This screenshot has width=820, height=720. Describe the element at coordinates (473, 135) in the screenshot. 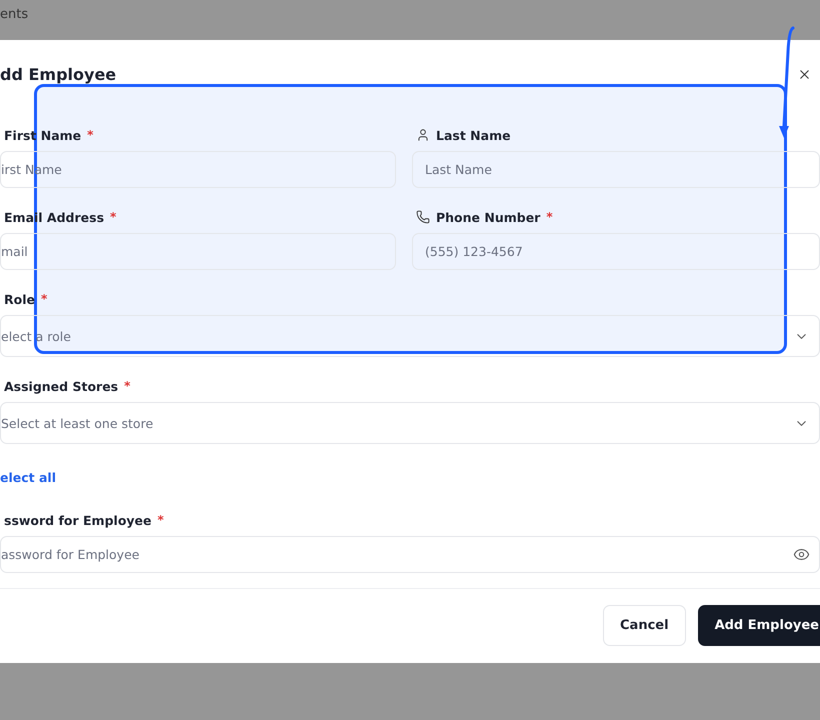

I see `field-label: Last Name` at that location.